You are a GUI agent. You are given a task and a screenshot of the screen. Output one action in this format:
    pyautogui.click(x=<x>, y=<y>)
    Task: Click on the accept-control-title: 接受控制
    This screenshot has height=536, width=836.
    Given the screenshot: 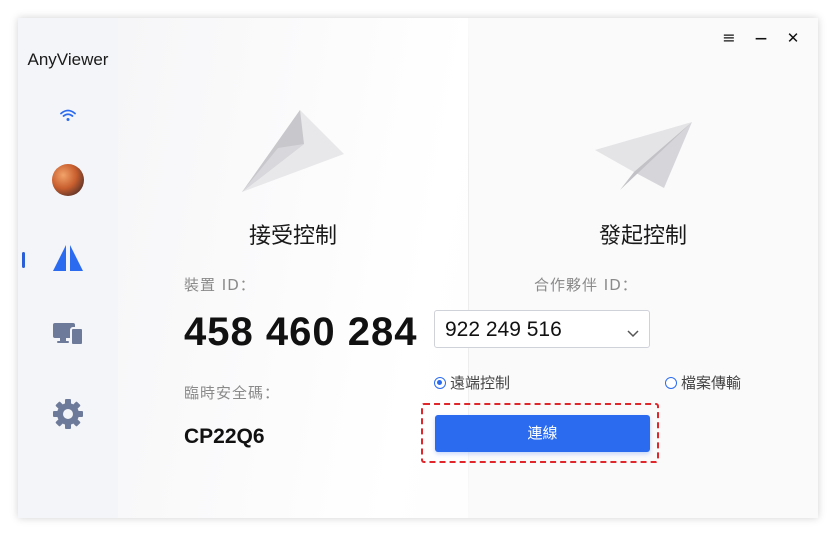 What is the action you would take?
    pyautogui.click(x=292, y=236)
    